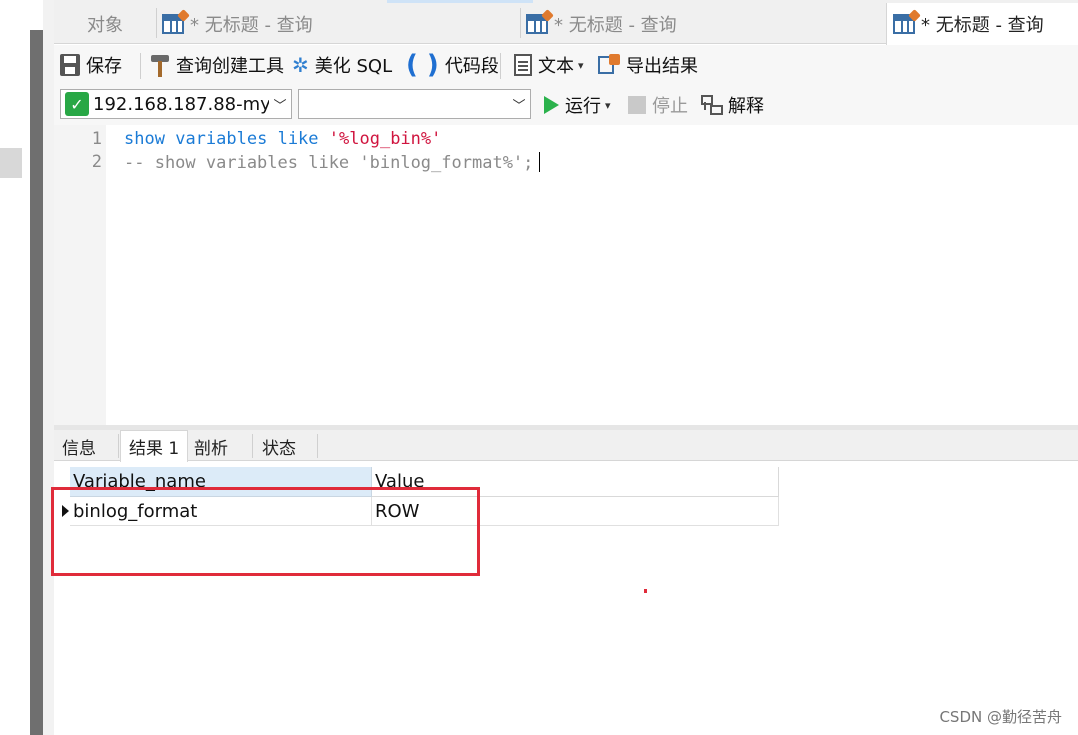 The height and width of the screenshot is (735, 1078). I want to click on code-snippet-button: ( ) 代码段, so click(452, 65).